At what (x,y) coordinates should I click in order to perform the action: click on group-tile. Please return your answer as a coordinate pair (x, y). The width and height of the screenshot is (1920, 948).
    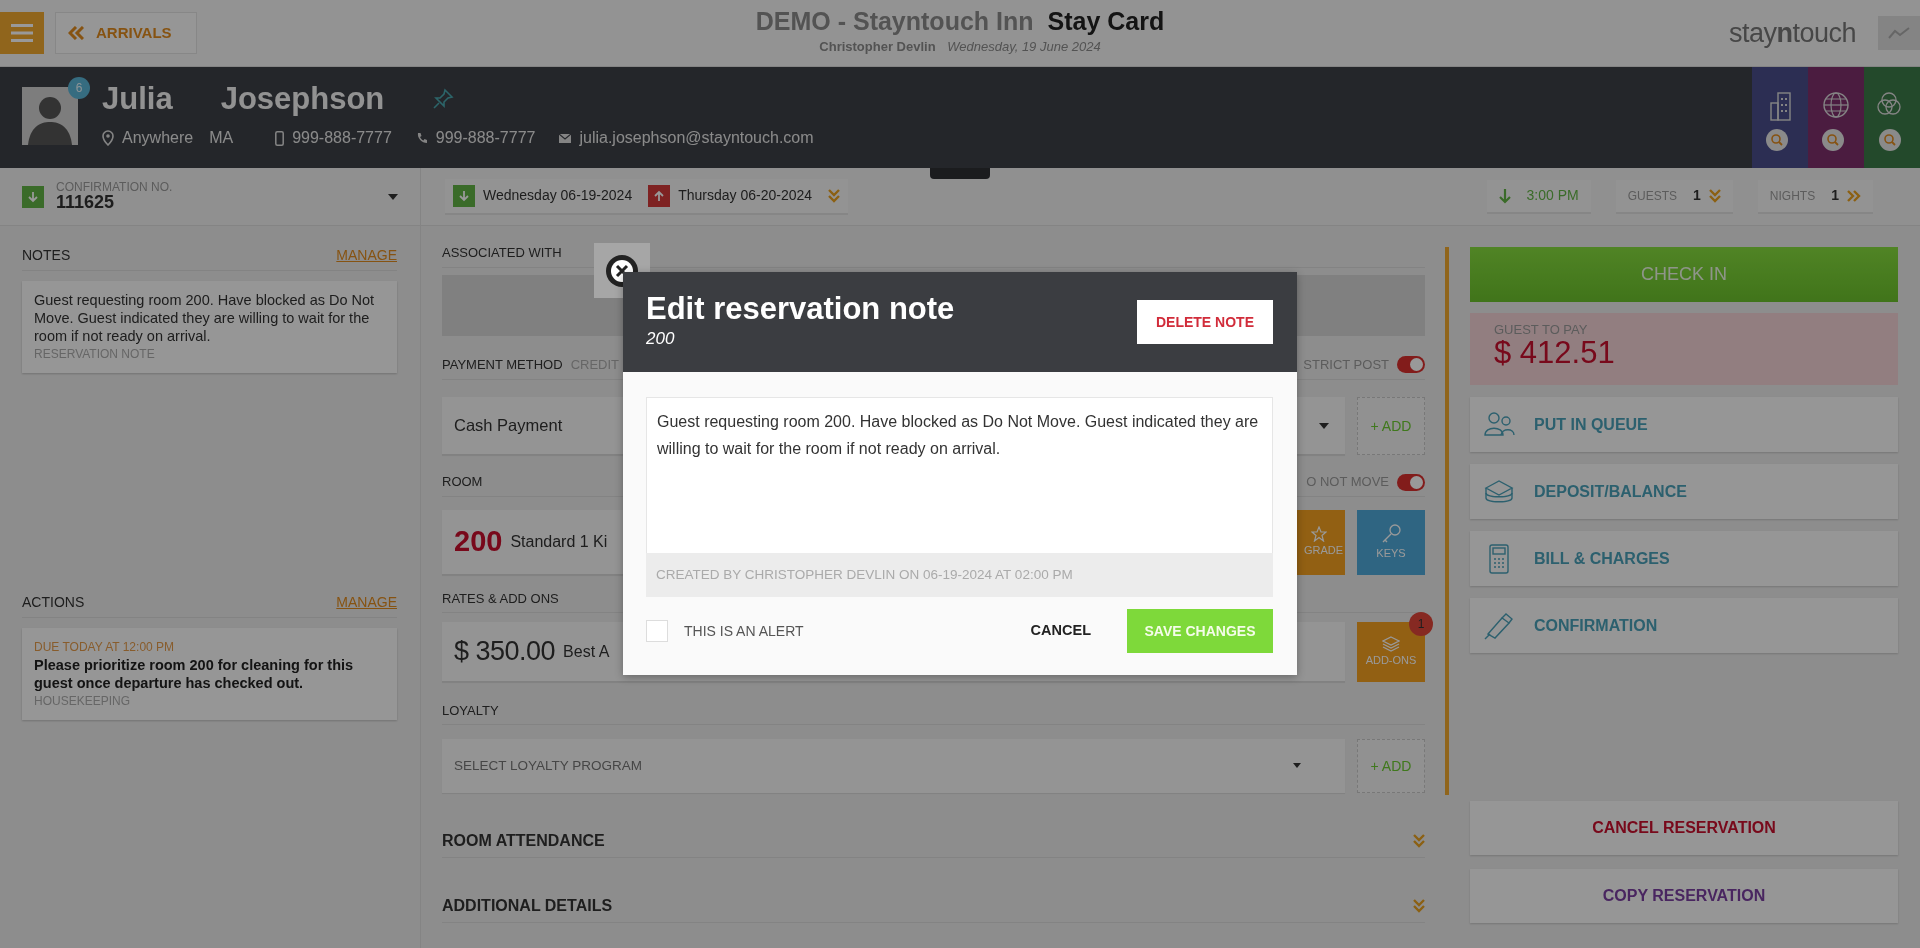
    Looking at the image, I should click on (1892, 117).